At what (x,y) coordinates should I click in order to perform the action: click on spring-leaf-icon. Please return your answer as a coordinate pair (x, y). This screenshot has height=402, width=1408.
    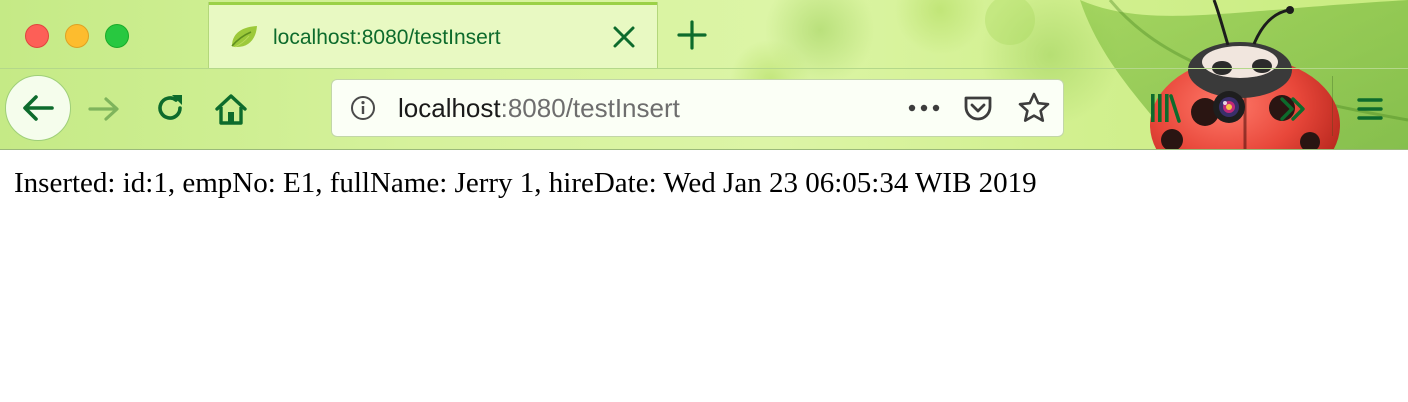
    Looking at the image, I should click on (244, 37).